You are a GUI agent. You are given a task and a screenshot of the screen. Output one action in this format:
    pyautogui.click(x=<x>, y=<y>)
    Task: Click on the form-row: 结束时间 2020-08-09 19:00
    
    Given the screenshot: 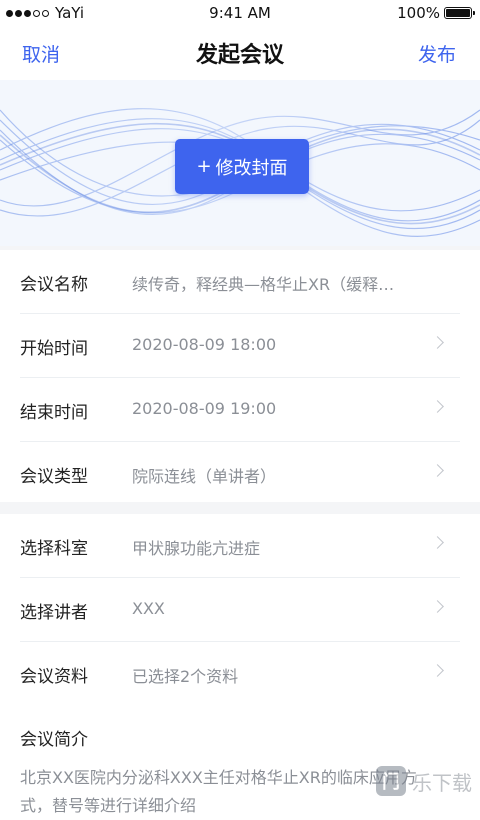 What is the action you would take?
    pyautogui.click(x=240, y=410)
    